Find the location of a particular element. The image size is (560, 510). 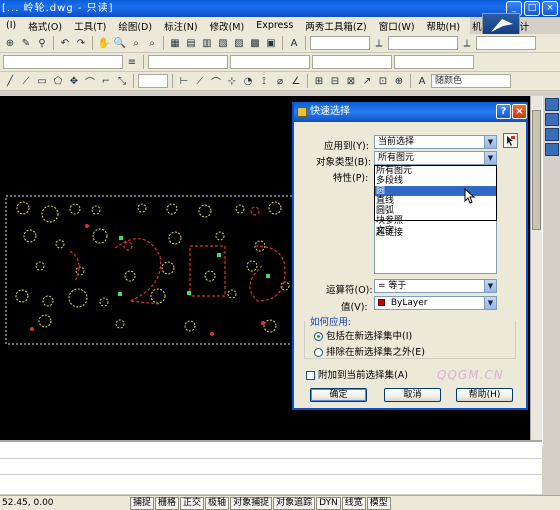

center-mark-icon: ⊕ is located at coordinates (399, 81).